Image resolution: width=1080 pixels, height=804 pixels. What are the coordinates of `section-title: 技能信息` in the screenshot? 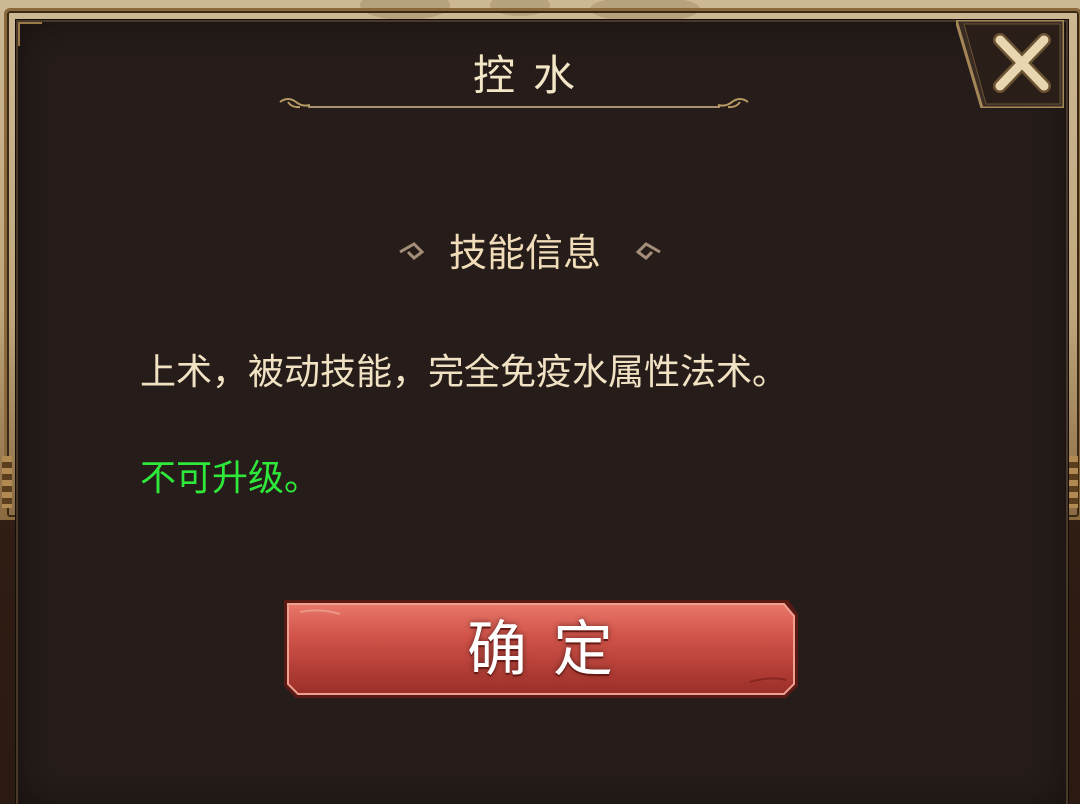 It's located at (524, 253).